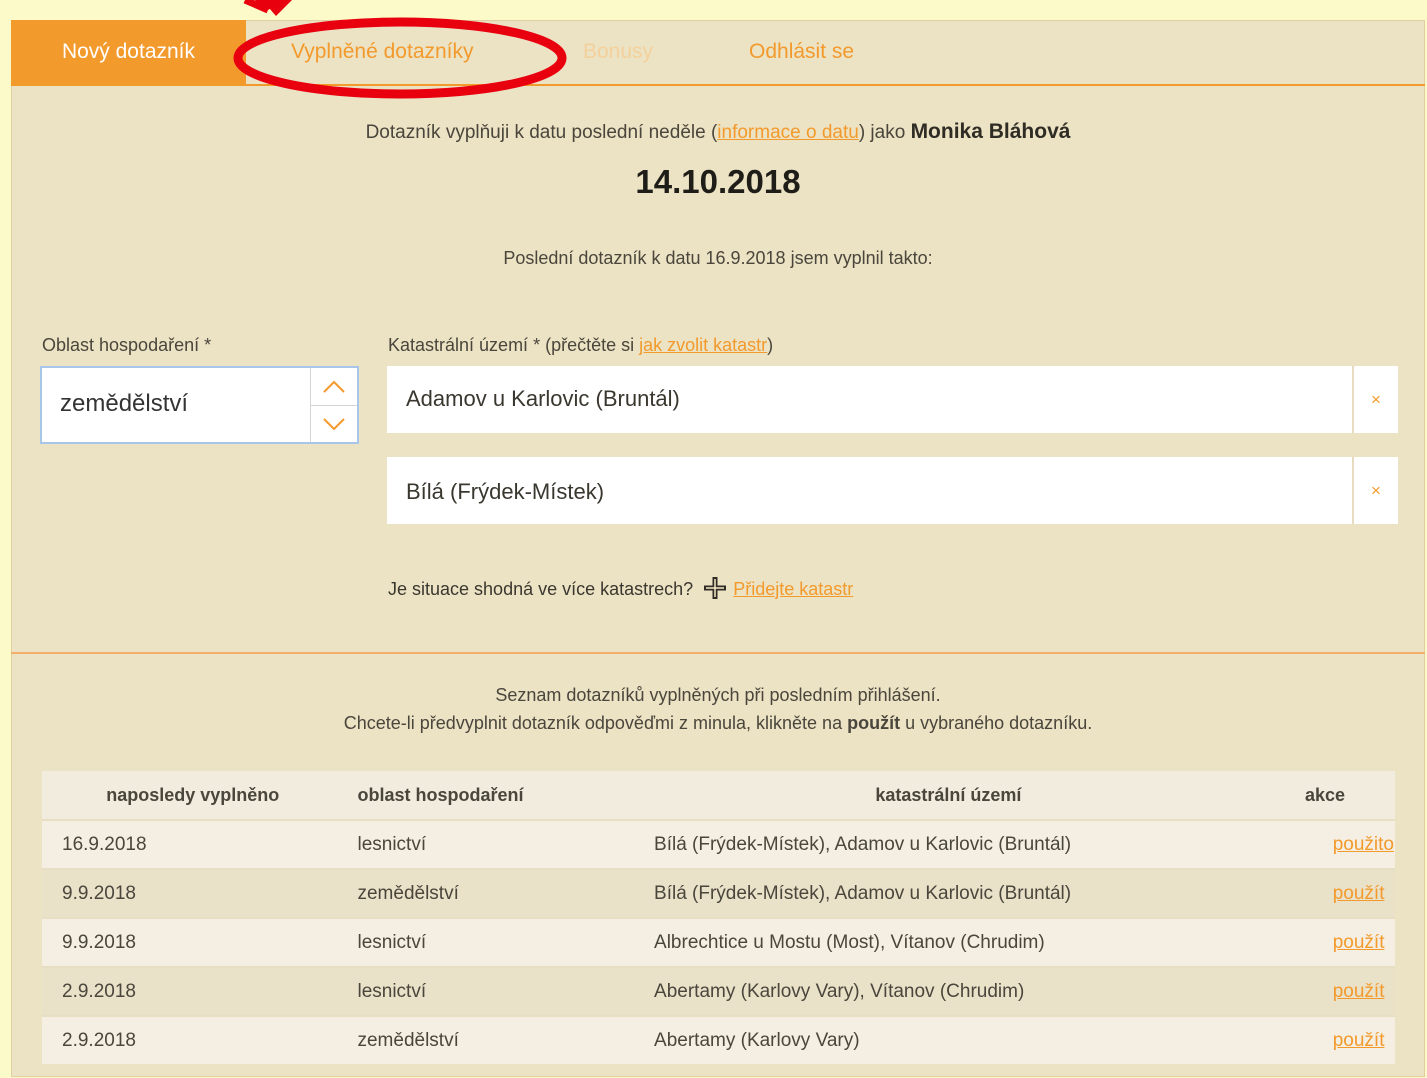  What do you see at coordinates (793, 589) in the screenshot?
I see `add-katastr-link: Přidejte katastr` at bounding box center [793, 589].